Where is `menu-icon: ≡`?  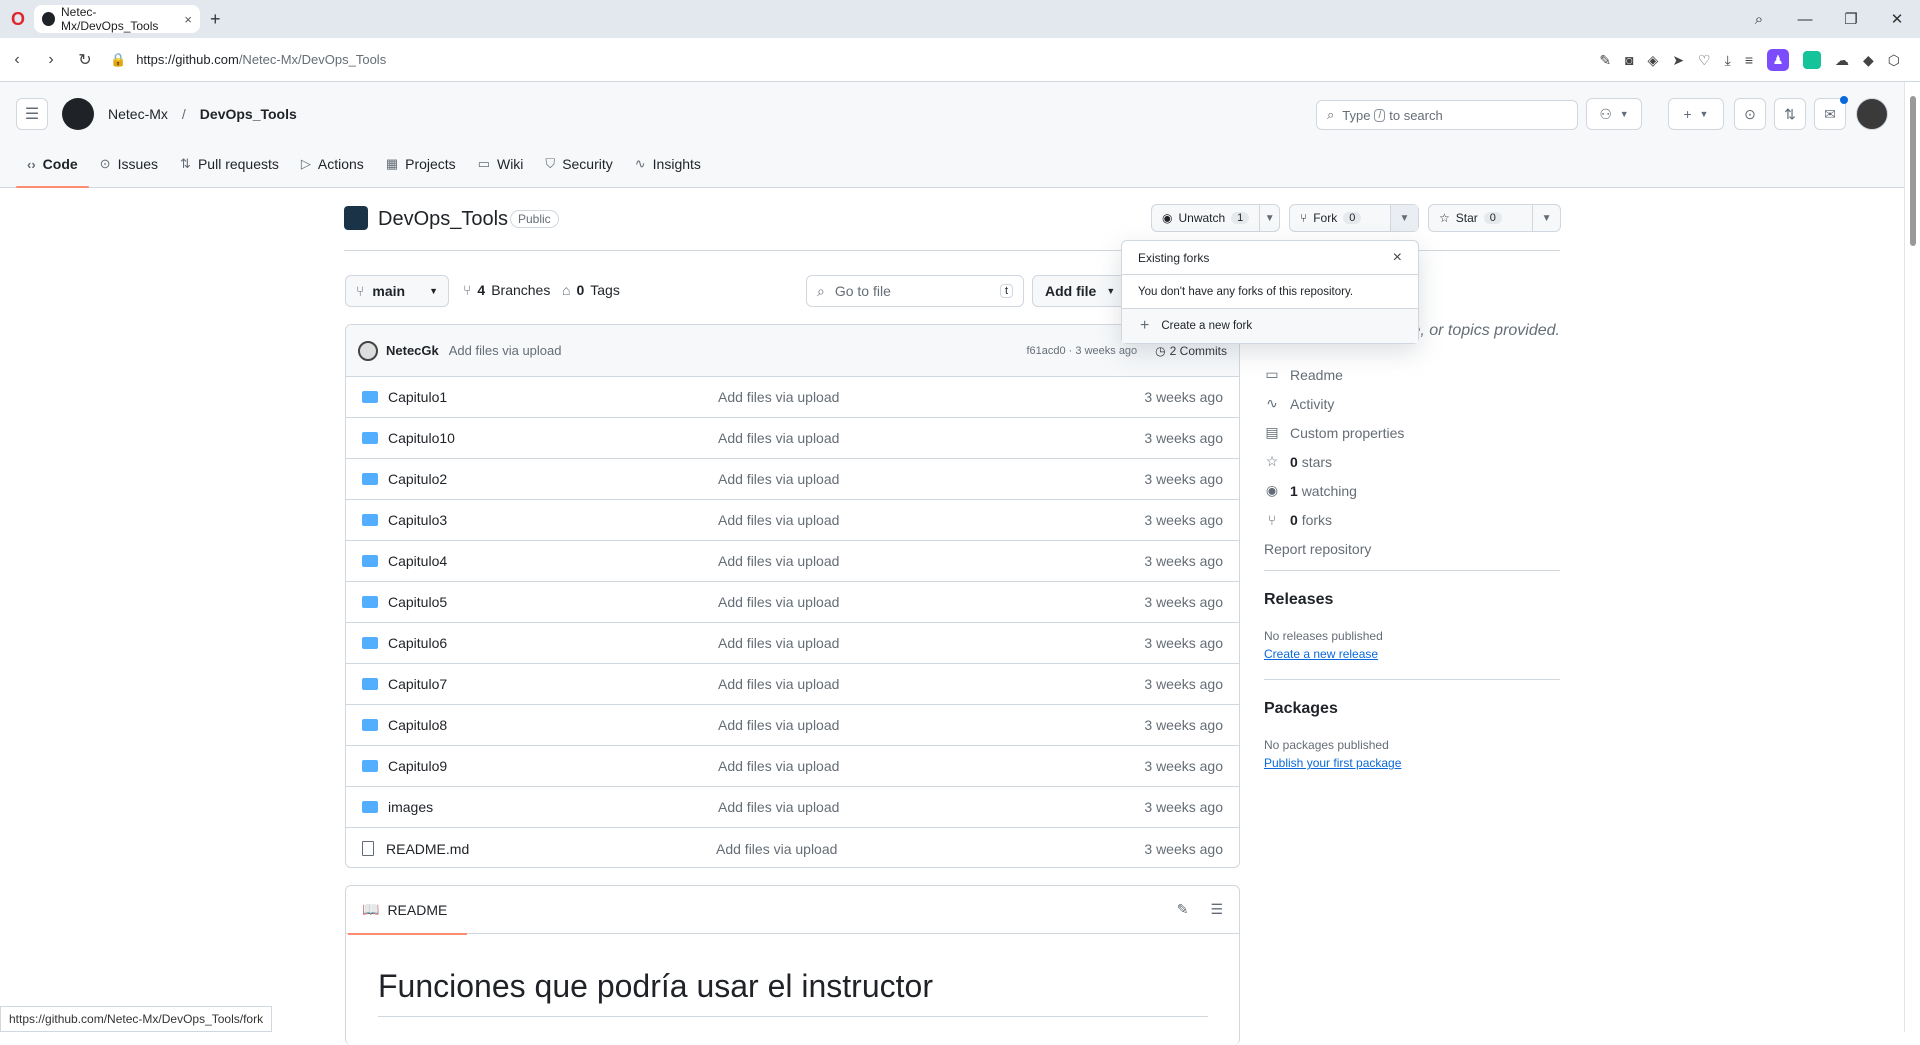 menu-icon: ≡ is located at coordinates (1749, 60).